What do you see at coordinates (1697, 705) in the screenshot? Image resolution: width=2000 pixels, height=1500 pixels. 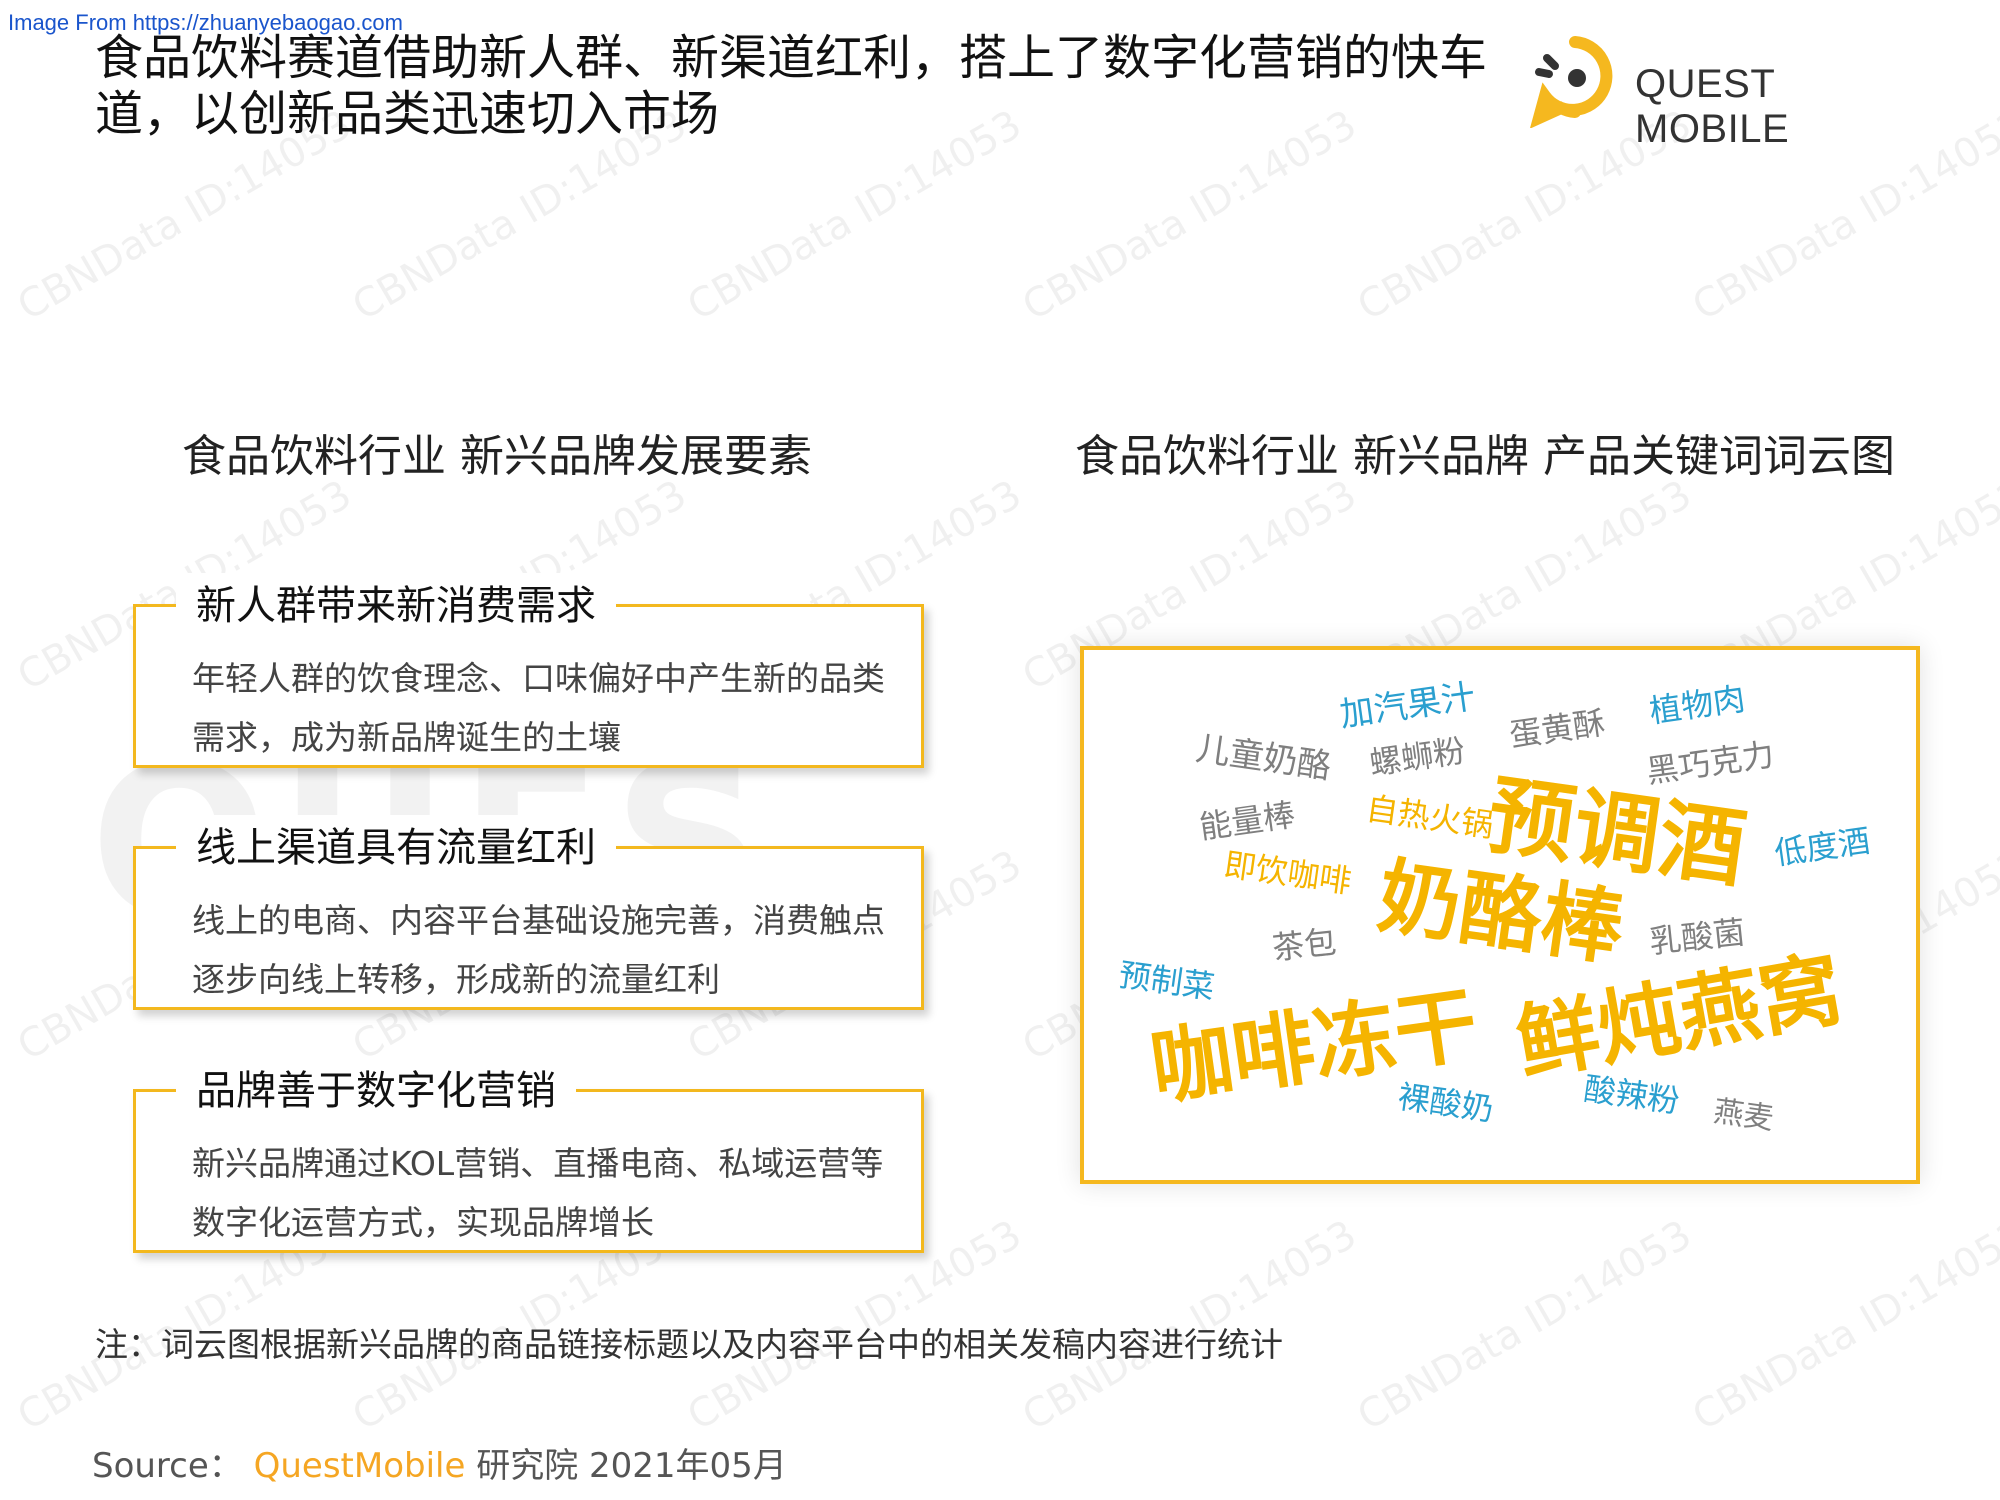 I see `word-cloud-keyword: 植物肉` at bounding box center [1697, 705].